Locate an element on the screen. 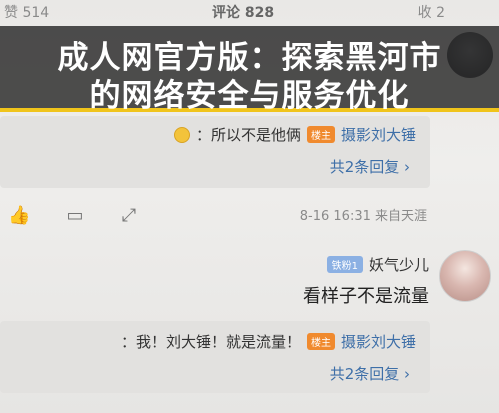 This screenshot has width=499, height=413. comment-icon: ▭ is located at coordinates (75, 216).